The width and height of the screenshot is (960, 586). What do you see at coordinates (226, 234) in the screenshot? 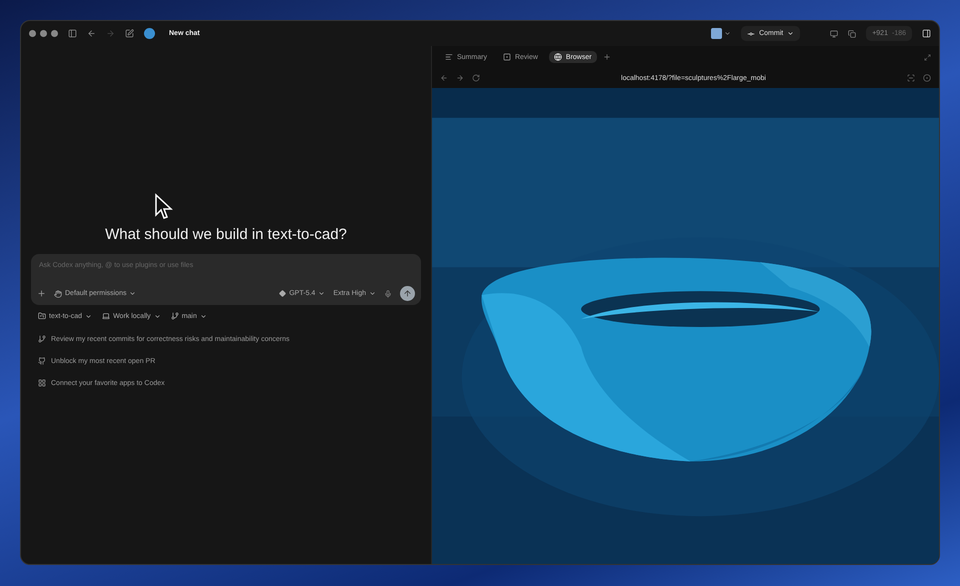
I see `chat-heading: What should we build in text-to-cad?` at bounding box center [226, 234].